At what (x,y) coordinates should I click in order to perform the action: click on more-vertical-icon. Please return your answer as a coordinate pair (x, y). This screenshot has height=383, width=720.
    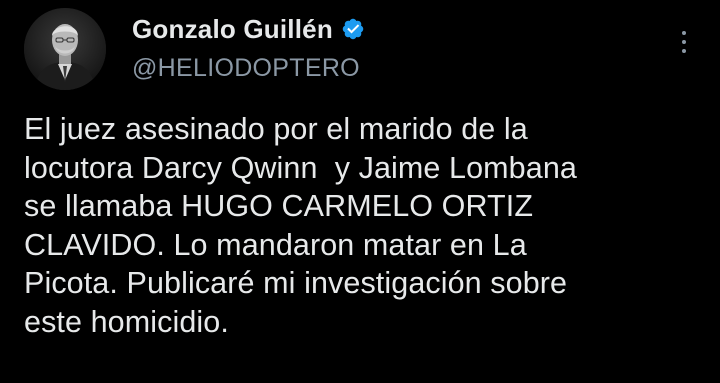
    Looking at the image, I should click on (684, 33).